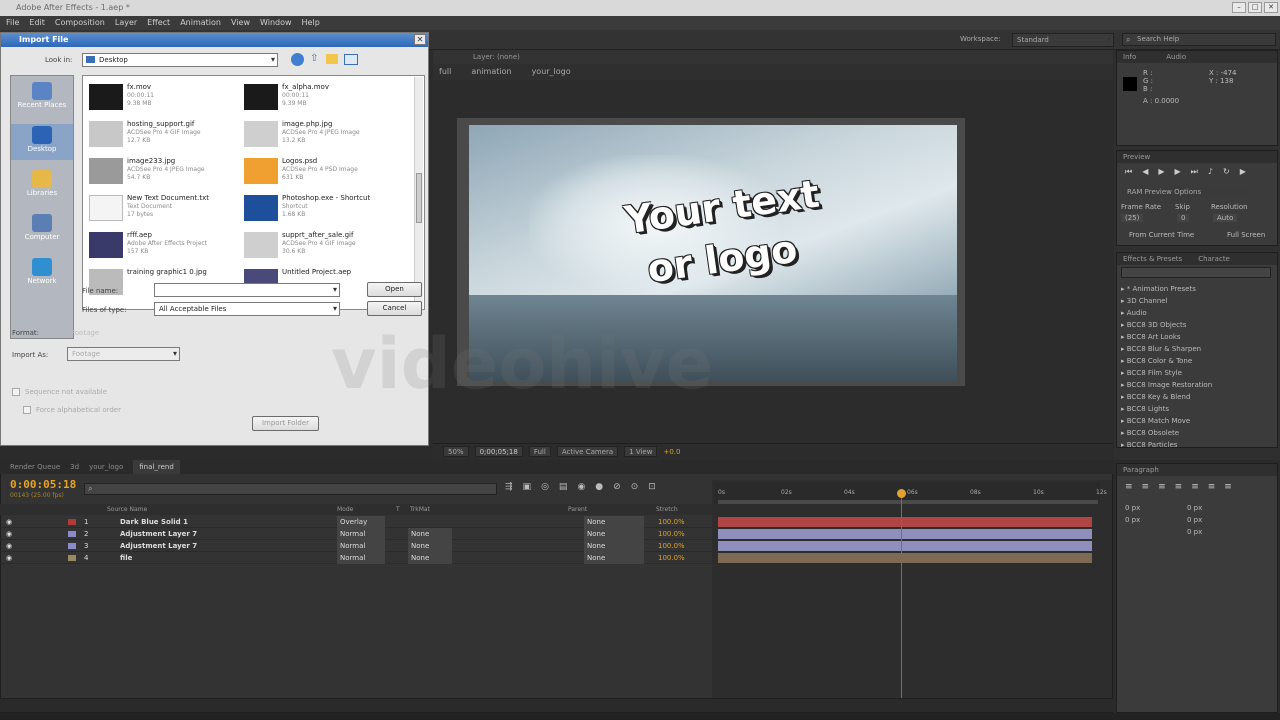 The image size is (1280, 720). I want to click on layer-row: ◉ 4 file Normal None None 100.0%, so click(356, 558).